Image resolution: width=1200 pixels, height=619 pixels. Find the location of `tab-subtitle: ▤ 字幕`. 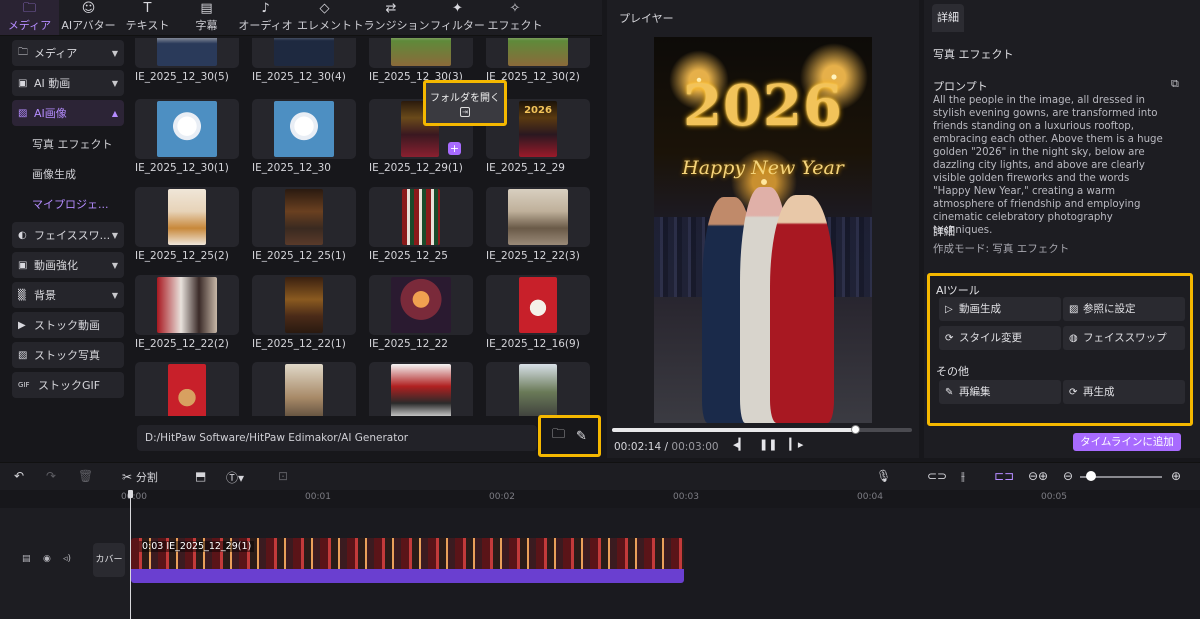

tab-subtitle: ▤ 字幕 is located at coordinates (206, 17).